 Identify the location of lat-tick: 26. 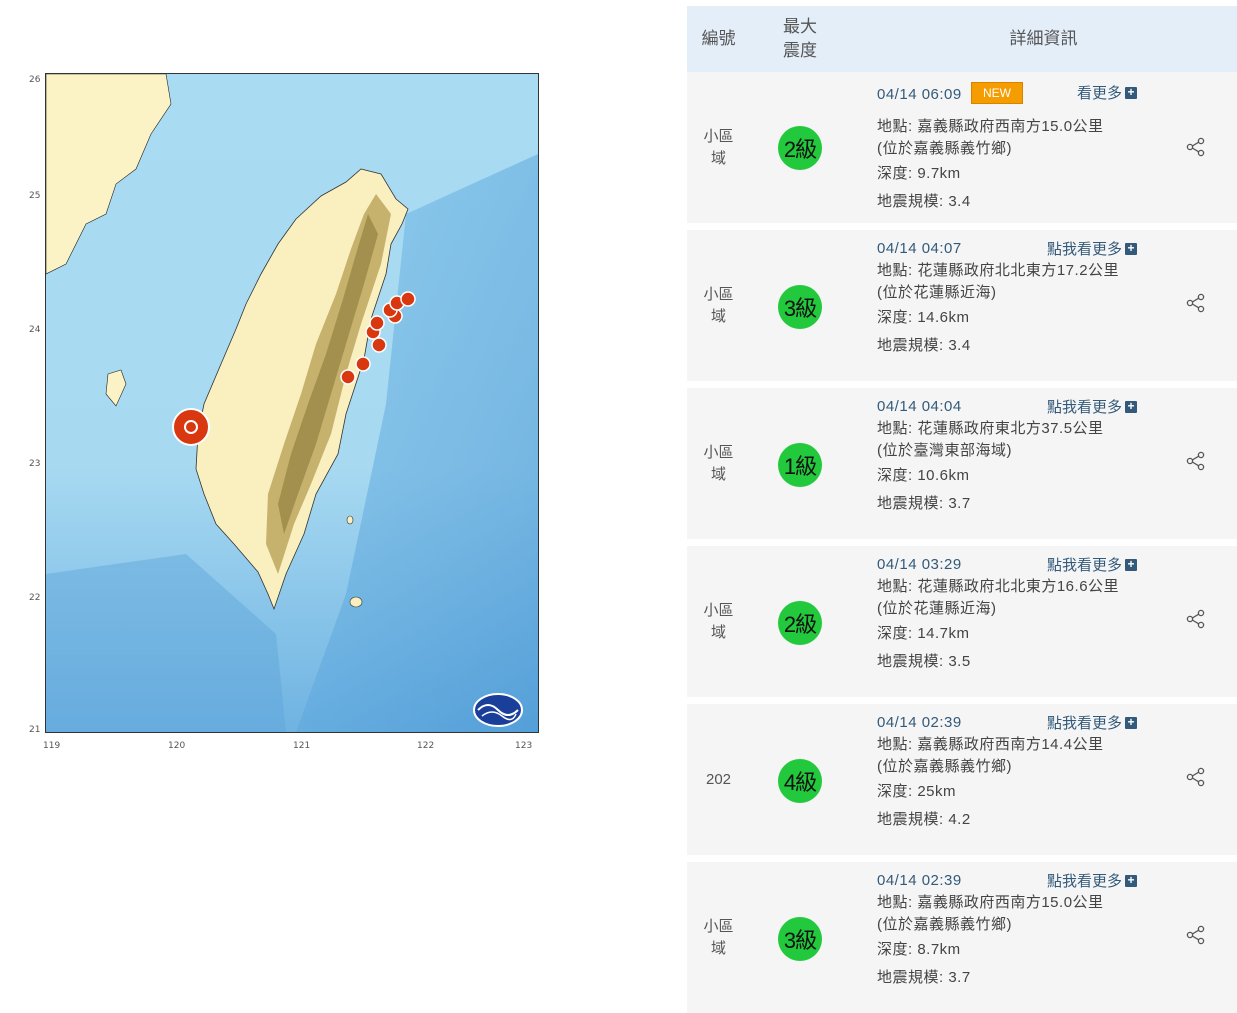
(35, 80).